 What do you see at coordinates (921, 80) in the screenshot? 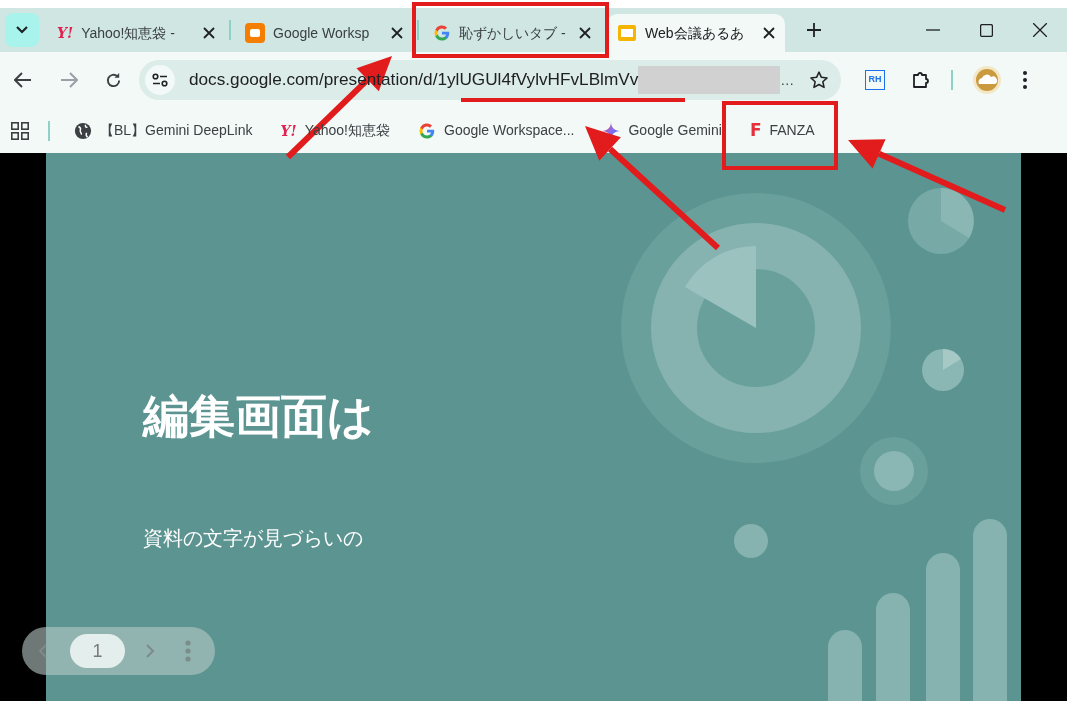
I see `puzzle-icon` at bounding box center [921, 80].